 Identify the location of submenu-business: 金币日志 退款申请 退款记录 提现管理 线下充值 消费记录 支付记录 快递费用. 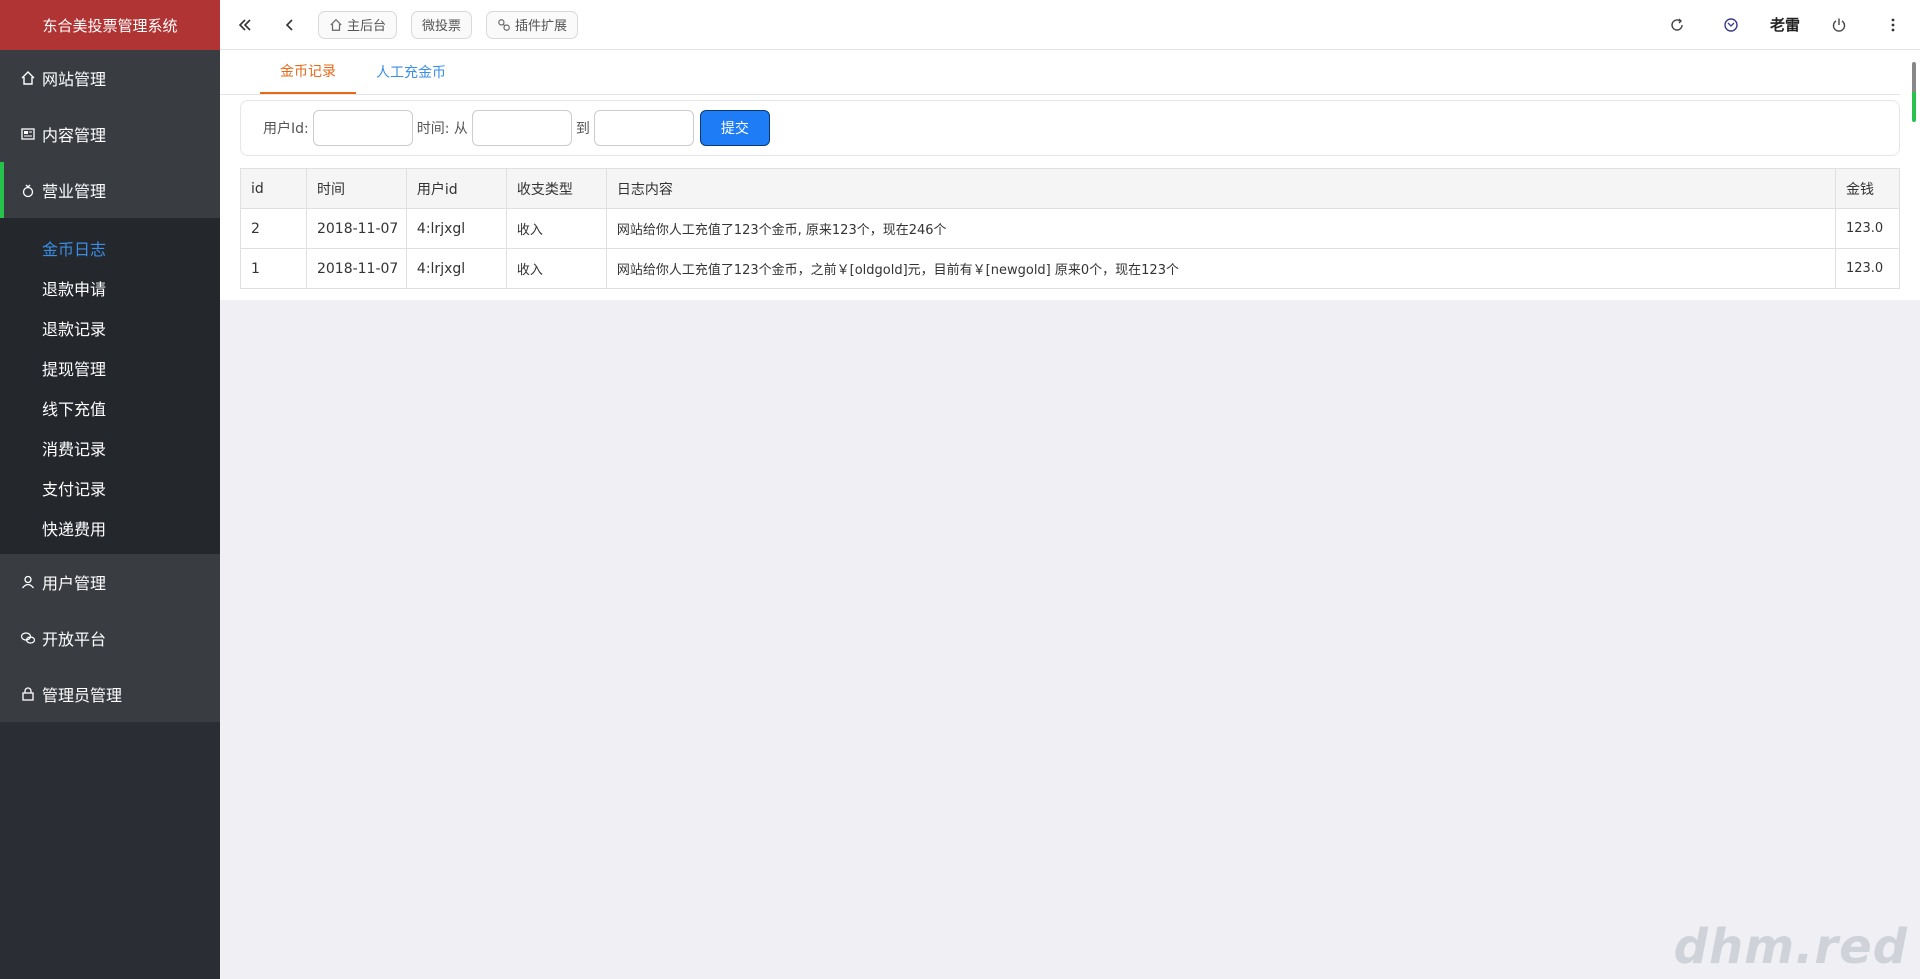
(110, 386).